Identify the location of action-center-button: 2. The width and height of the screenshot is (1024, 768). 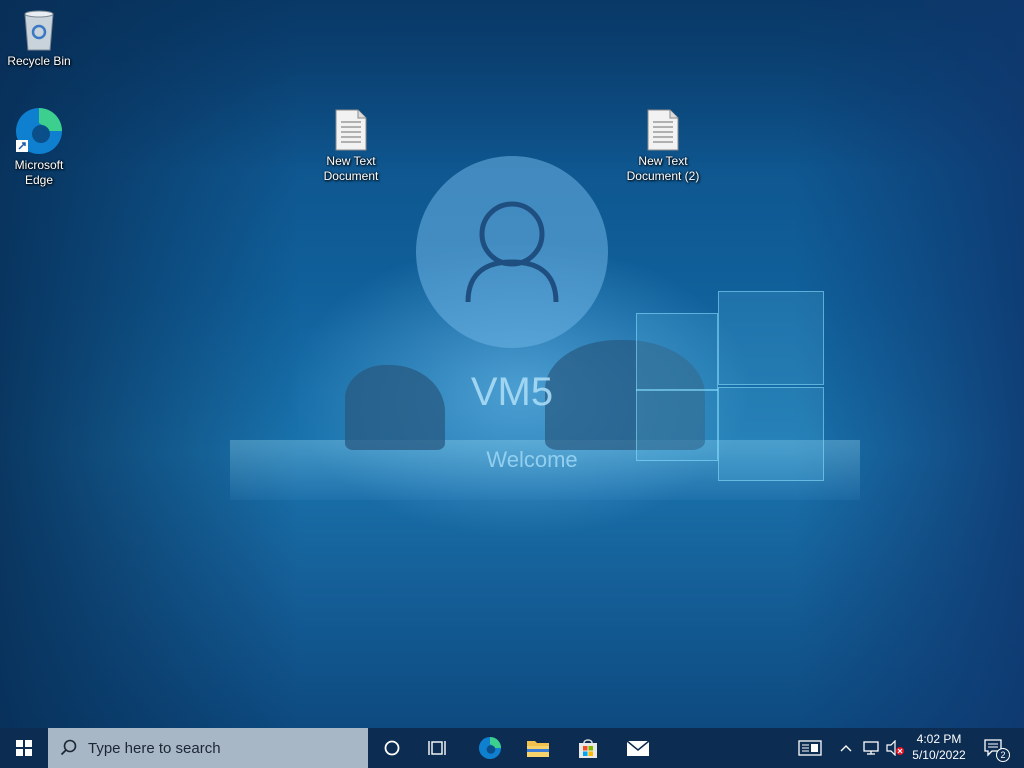
(994, 748).